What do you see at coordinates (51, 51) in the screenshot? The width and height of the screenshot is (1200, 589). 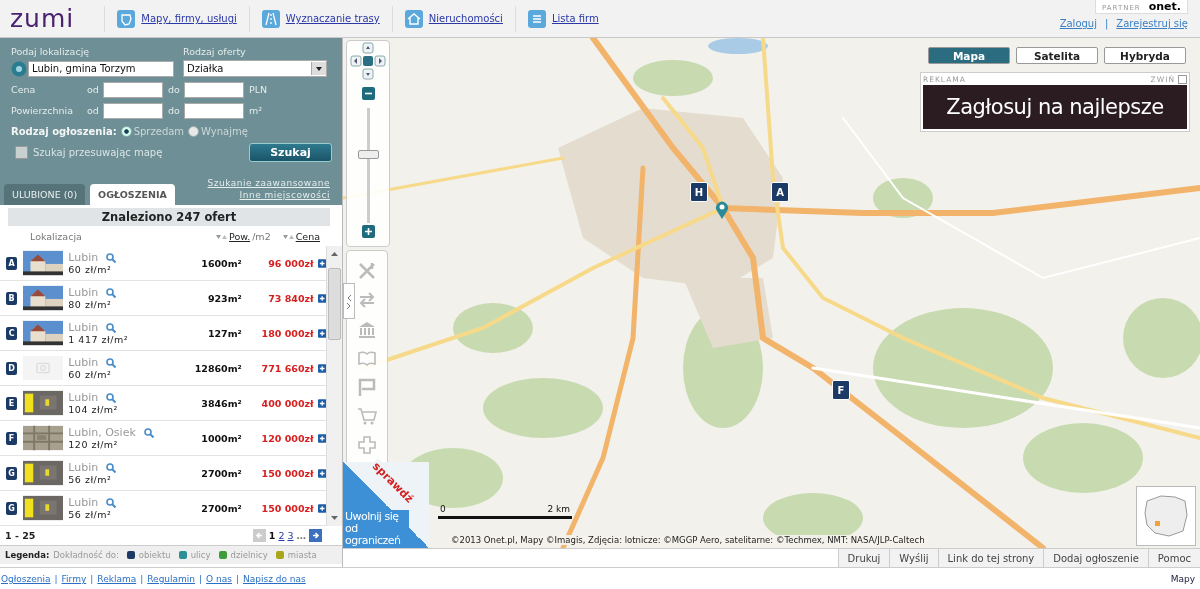 I see `field-label: Podaj lokalizację` at bounding box center [51, 51].